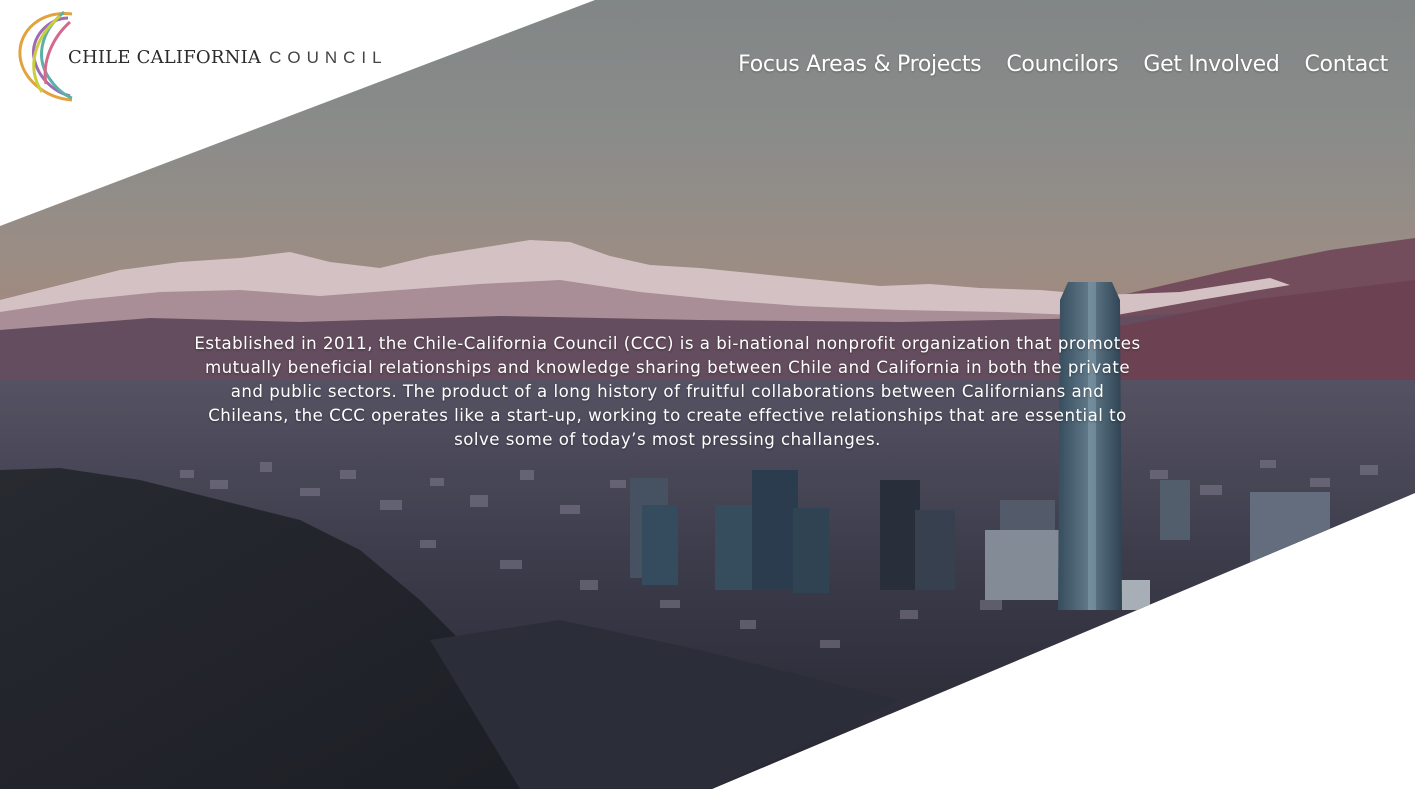  What do you see at coordinates (165, 57) in the screenshot?
I see `brand-name: CHILE CALIFORNIA` at bounding box center [165, 57].